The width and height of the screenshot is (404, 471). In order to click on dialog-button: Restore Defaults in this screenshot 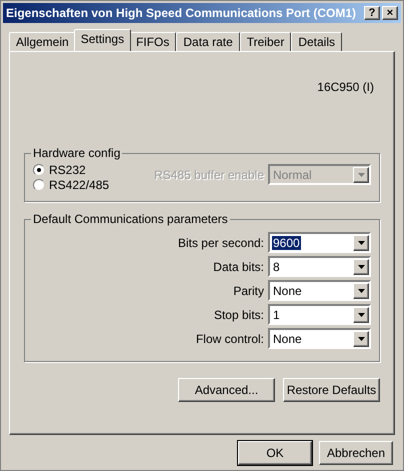, I will do `click(331, 390)`.